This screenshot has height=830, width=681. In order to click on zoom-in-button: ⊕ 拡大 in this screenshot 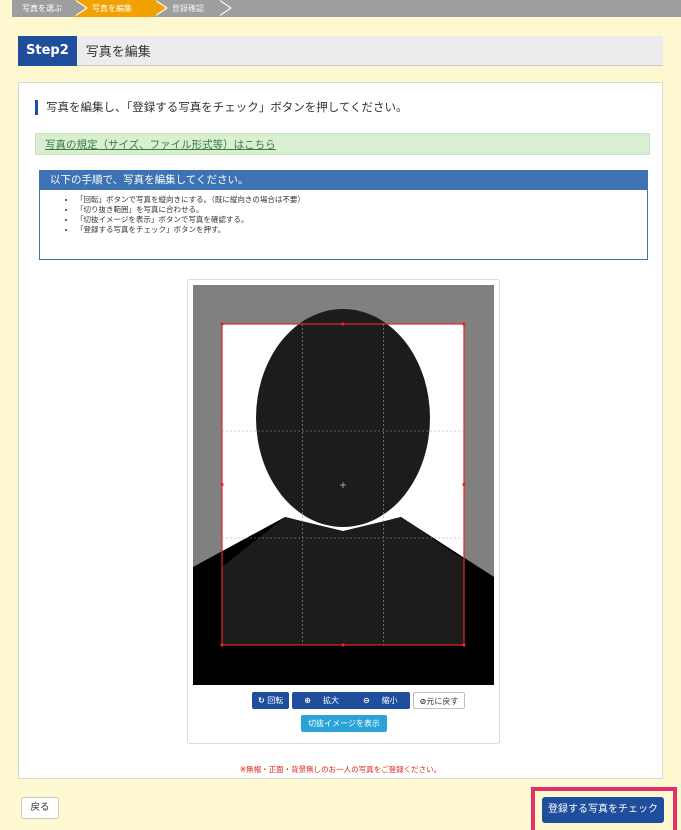, I will do `click(321, 700)`.